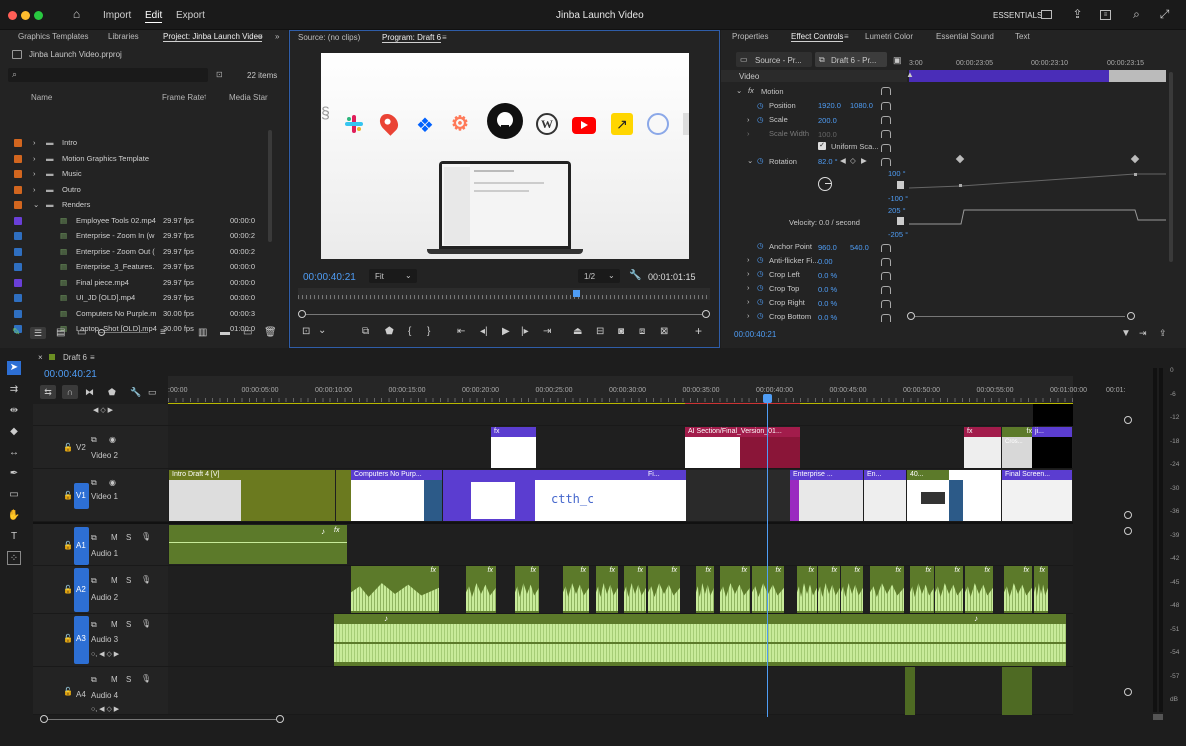  I want to click on velocity-scale-icon, so click(900, 221).